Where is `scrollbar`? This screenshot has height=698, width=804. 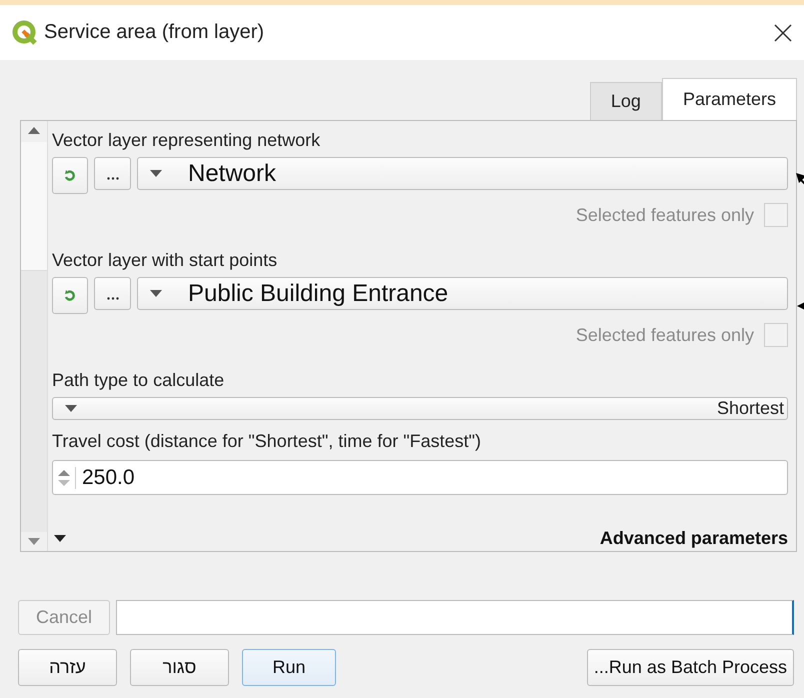 scrollbar is located at coordinates (34, 336).